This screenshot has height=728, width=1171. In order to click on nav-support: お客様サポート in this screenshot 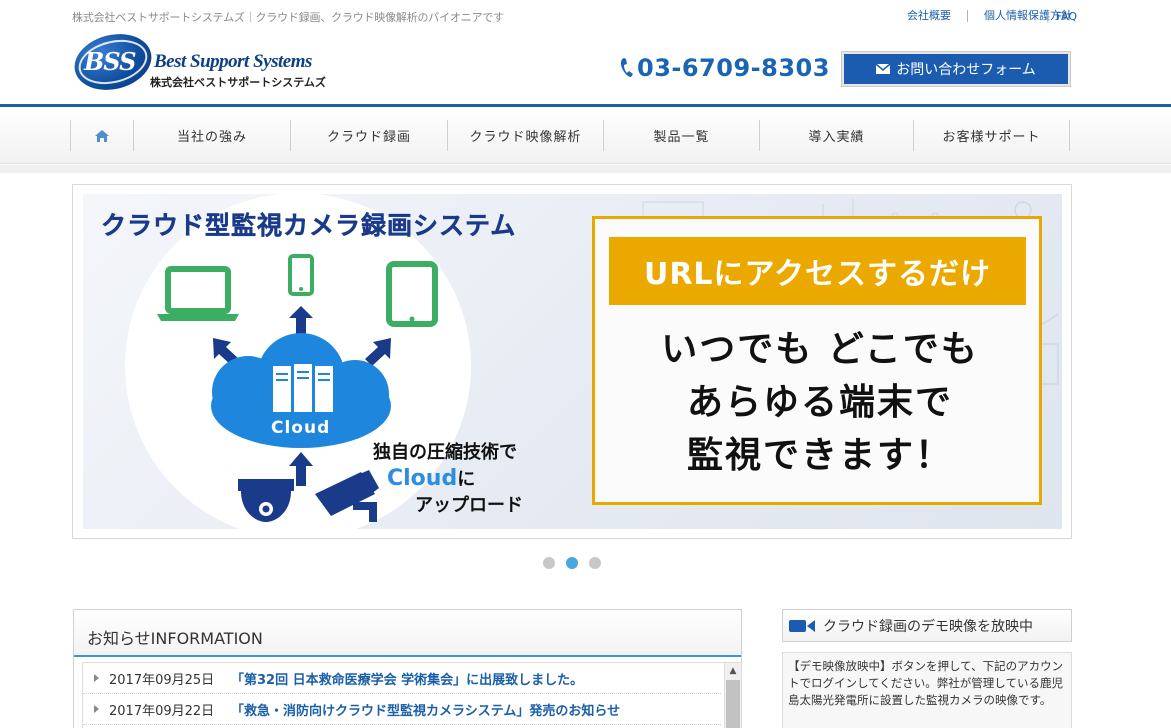, I will do `click(991, 135)`.